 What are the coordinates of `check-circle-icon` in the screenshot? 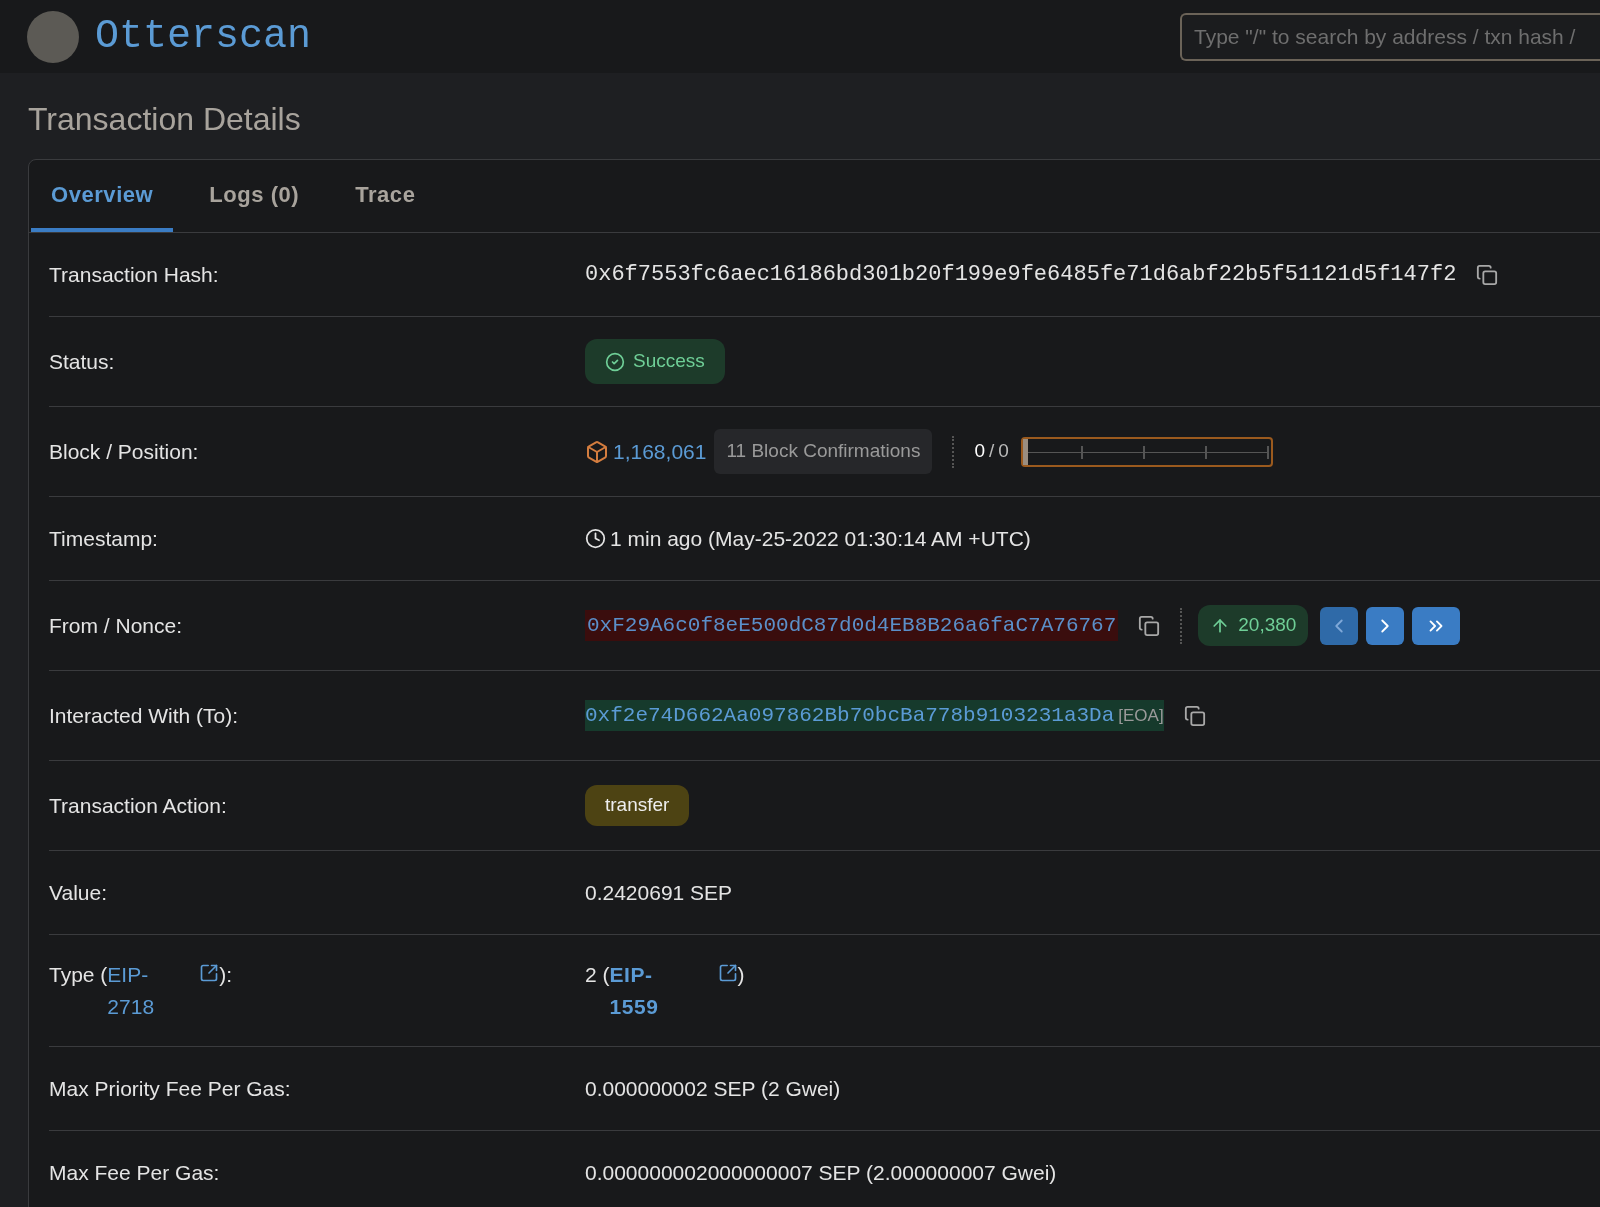 It's located at (615, 361).